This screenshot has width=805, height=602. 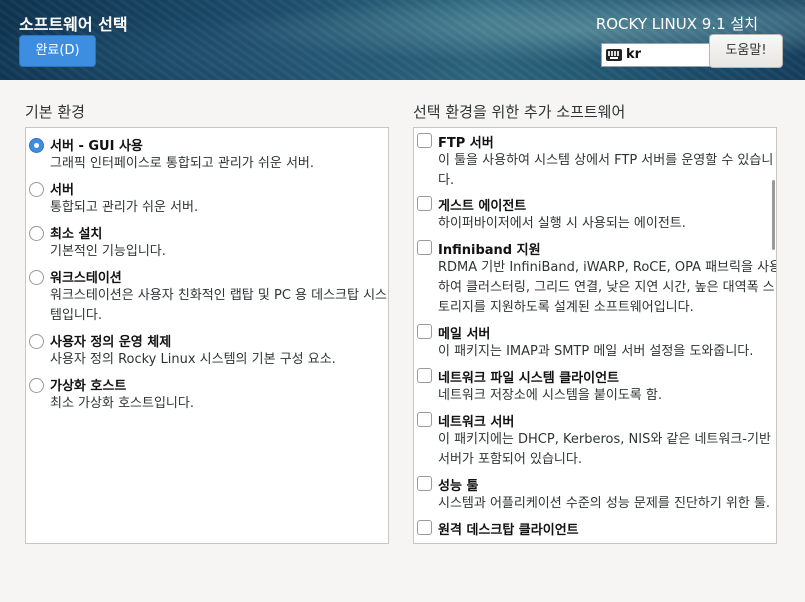 I want to click on environment-description: 워크스테이션은 사용자 친화적인 랩탑 및 PC 용 데스크탑 시스, so click(x=219, y=295).